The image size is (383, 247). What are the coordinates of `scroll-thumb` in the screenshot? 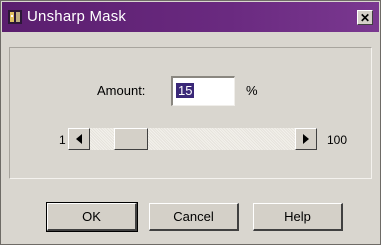 It's located at (131, 139).